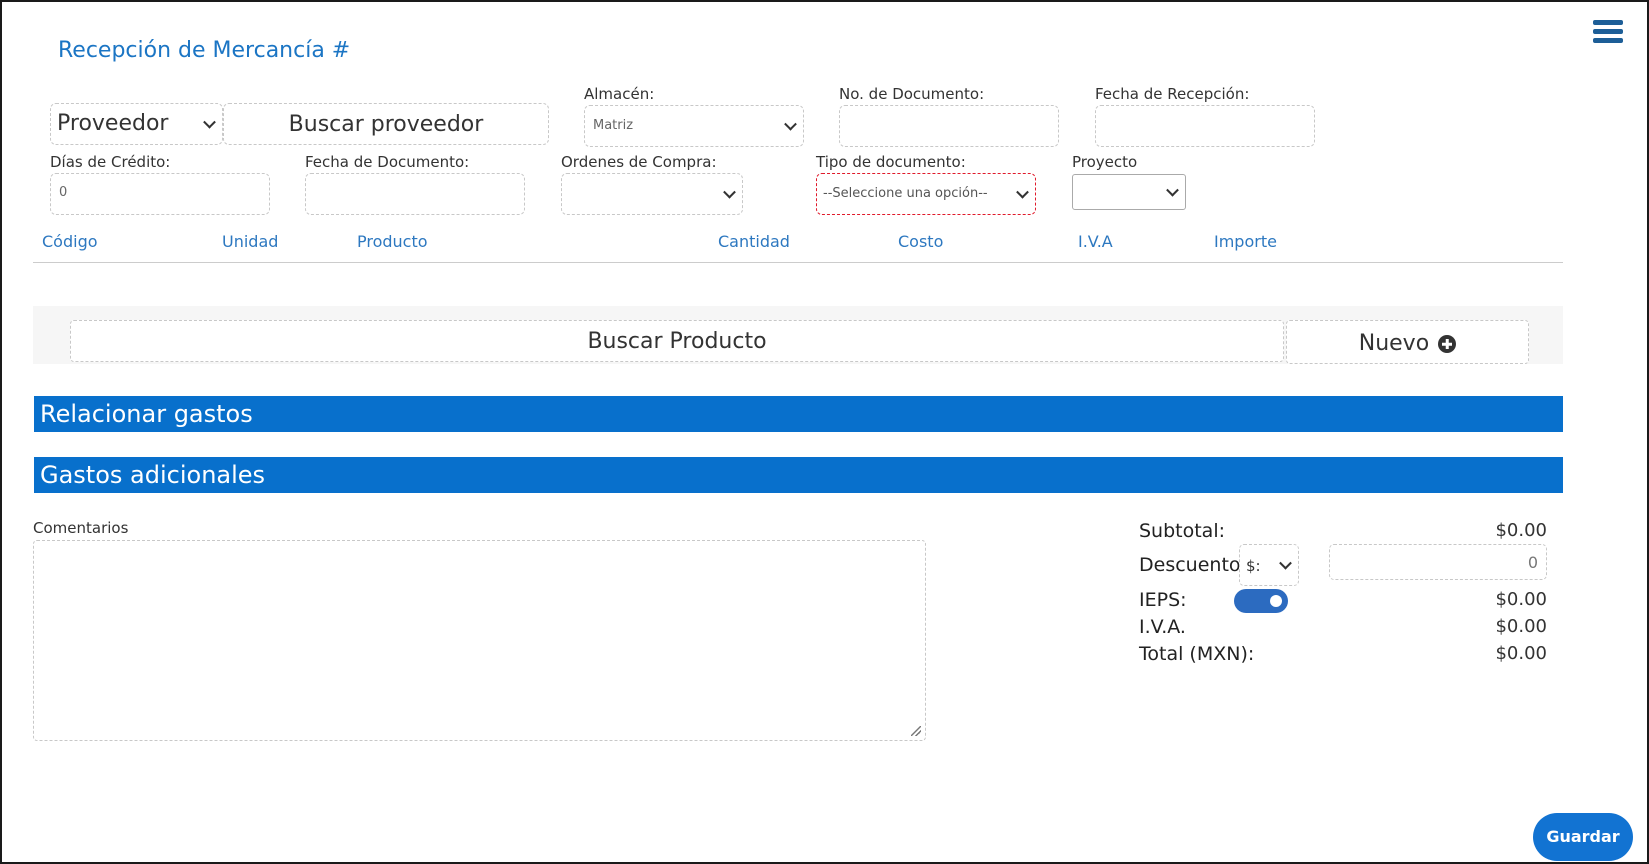 This screenshot has width=1649, height=864. I want to click on almacen-select: Matriz, so click(694, 126).